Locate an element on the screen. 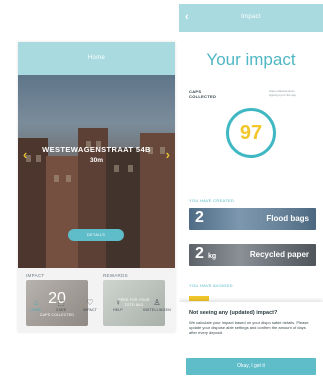  avoided-teaser is located at coordinates (252, 298).